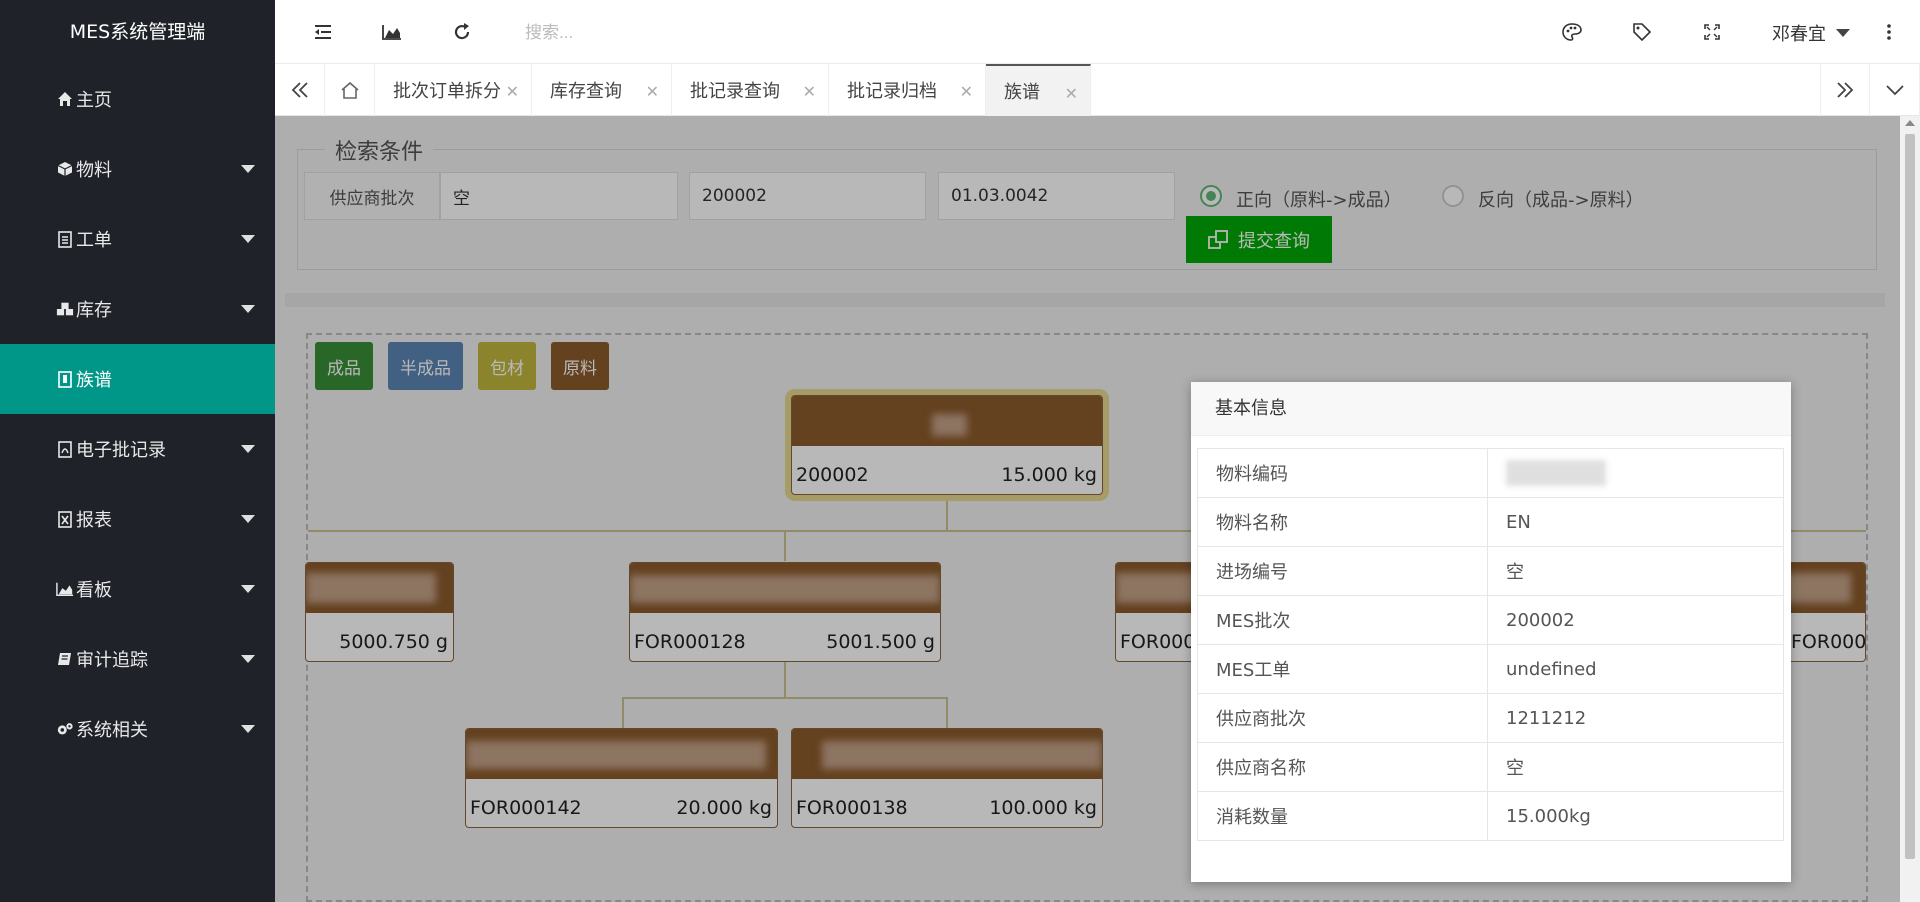 The height and width of the screenshot is (902, 1920). I want to click on sidebar-item-label: 审计追踪, so click(112, 660).